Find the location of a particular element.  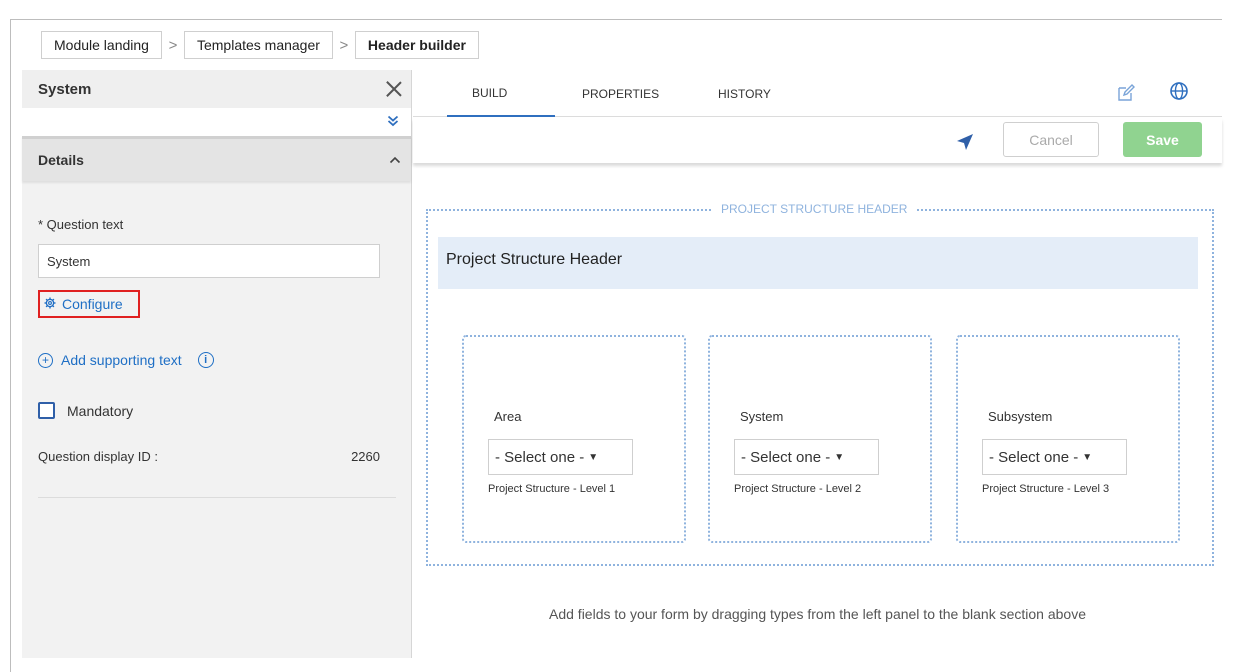

save-button: Save is located at coordinates (1162, 139).